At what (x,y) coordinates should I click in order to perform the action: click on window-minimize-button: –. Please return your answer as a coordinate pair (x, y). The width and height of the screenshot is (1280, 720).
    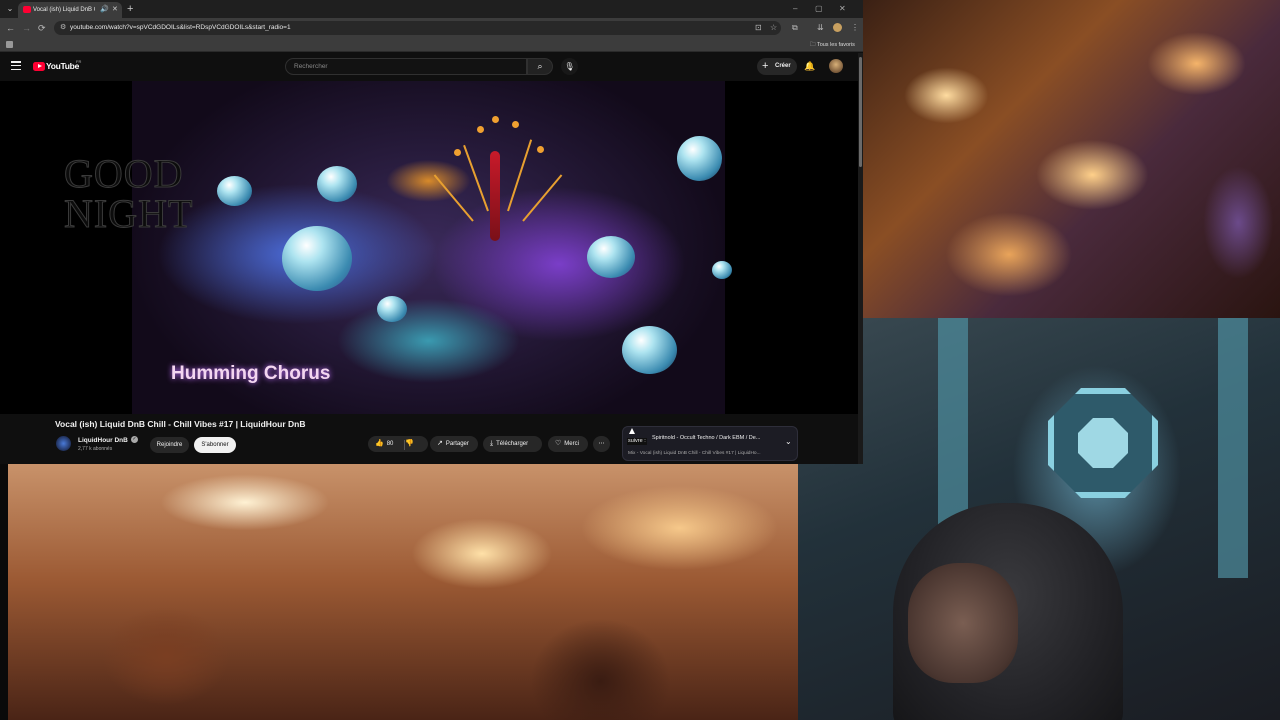
    Looking at the image, I should click on (795, 9).